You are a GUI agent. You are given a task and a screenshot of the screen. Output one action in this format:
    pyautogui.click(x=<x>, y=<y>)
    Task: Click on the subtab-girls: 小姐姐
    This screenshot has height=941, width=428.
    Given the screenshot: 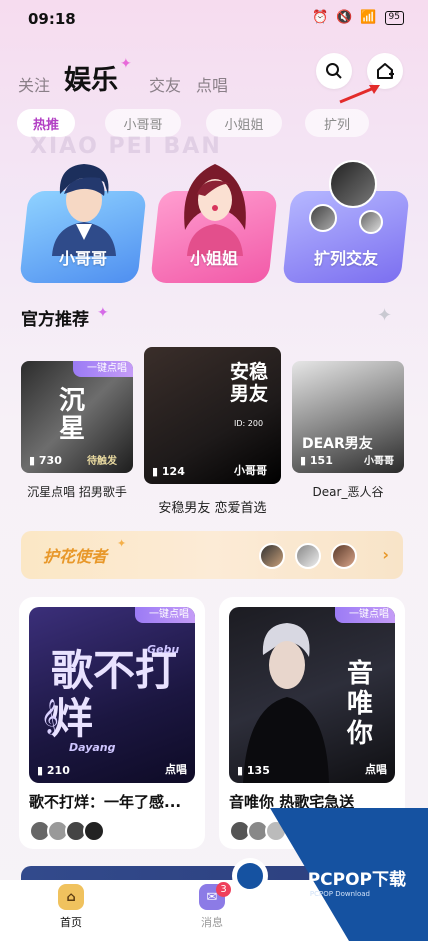 What is the action you would take?
    pyautogui.click(x=244, y=123)
    